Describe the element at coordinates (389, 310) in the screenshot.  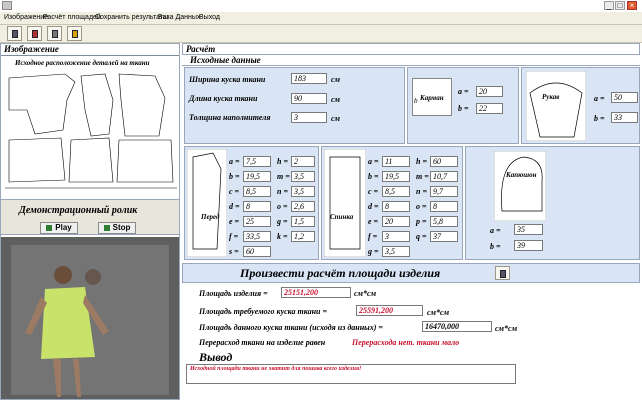
I see `required-field: 25591,200` at that location.